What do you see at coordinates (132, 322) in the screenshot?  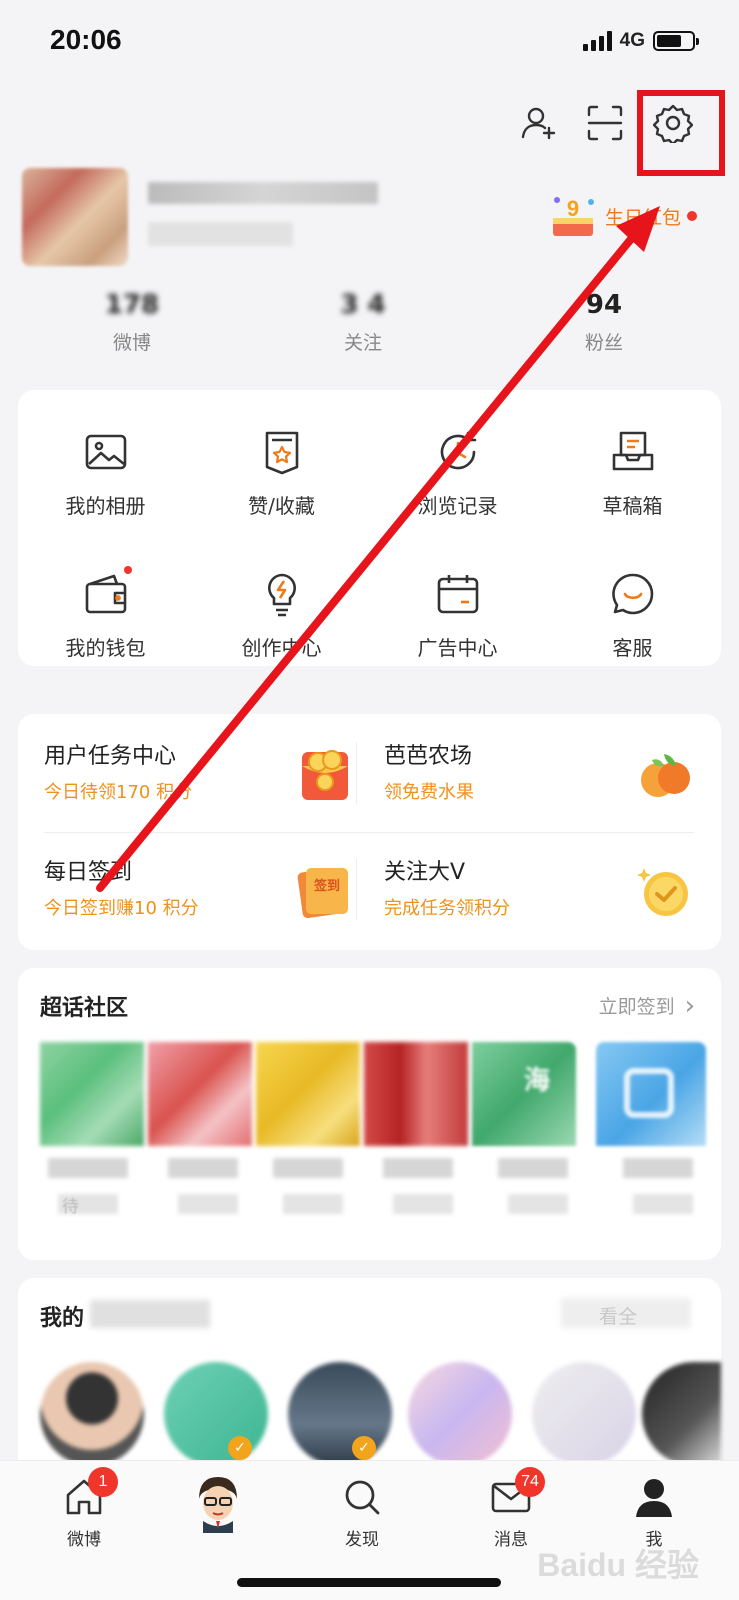 I see `stat-weibo: 178 微博` at bounding box center [132, 322].